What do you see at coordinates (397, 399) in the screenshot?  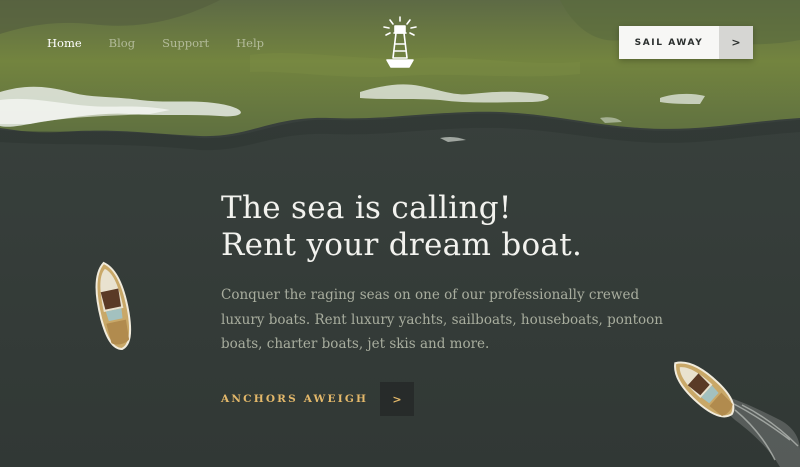 I see `anchors-aweigh-arrow-icon: >` at bounding box center [397, 399].